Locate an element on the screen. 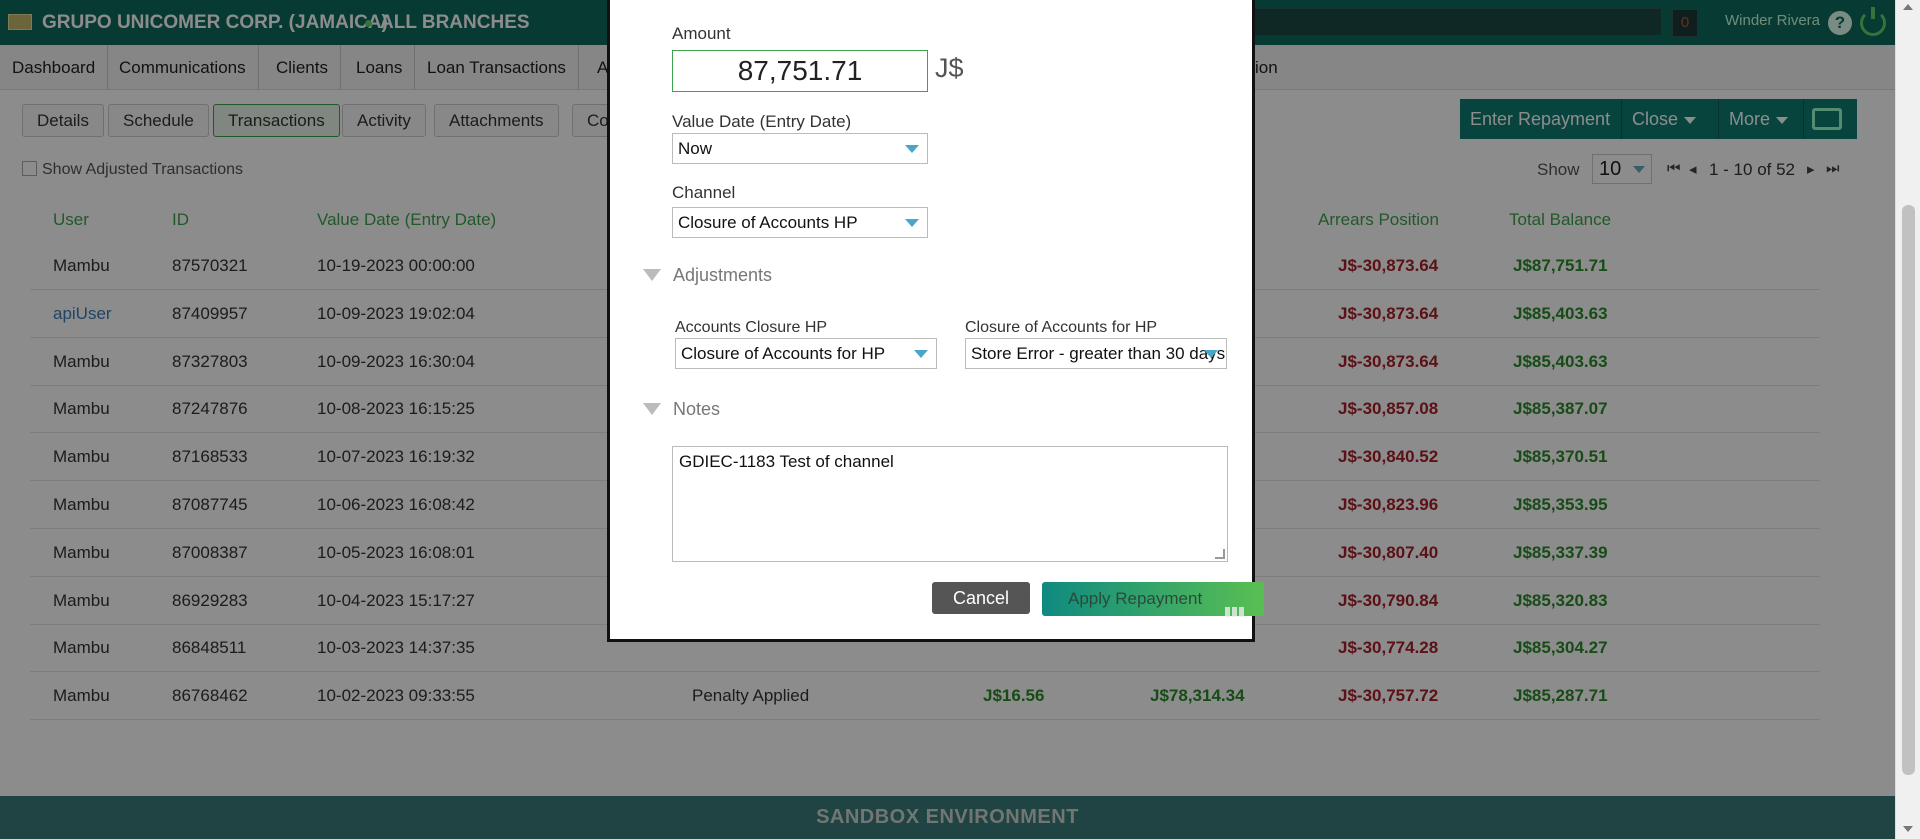 Image resolution: width=1920 pixels, height=839 pixels. adjustments-section: Adjustments is located at coordinates (708, 275).